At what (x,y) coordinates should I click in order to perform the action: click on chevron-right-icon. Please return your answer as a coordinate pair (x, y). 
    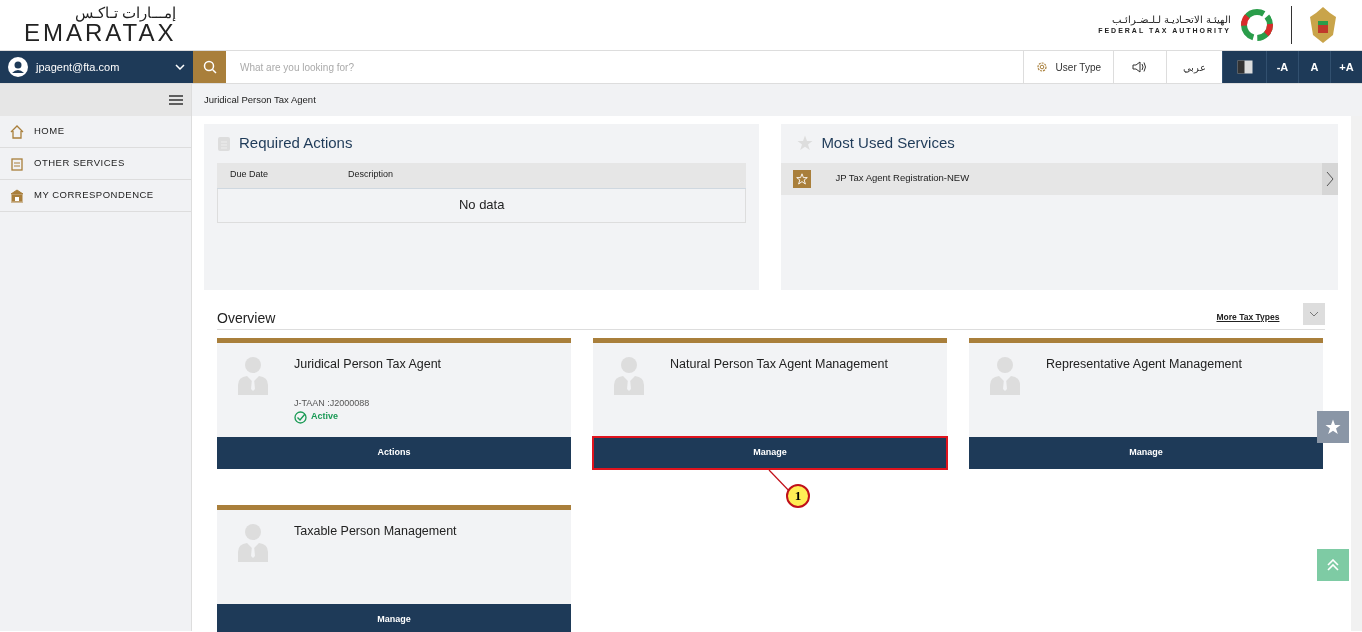
    Looking at the image, I should click on (1330, 178).